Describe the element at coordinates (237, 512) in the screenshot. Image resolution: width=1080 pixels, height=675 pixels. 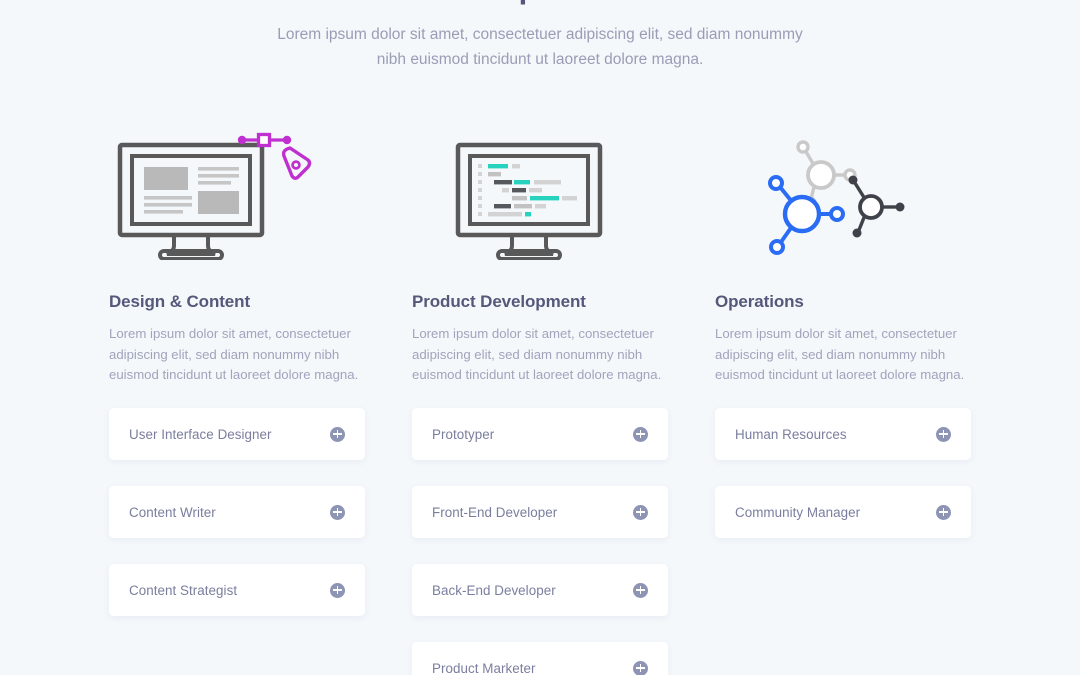
I see `position-card: Content Writer` at that location.